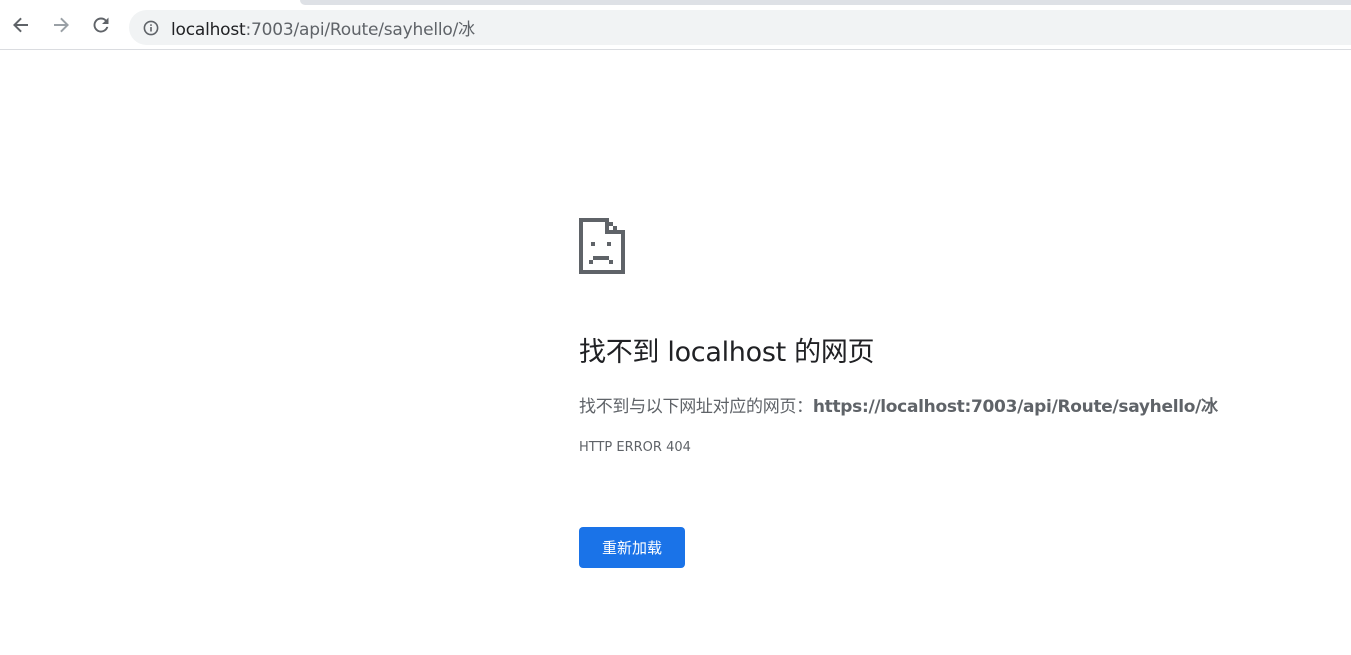 The image size is (1351, 655). I want to click on error-title: 找不到 localhost 的网页, so click(727, 352).